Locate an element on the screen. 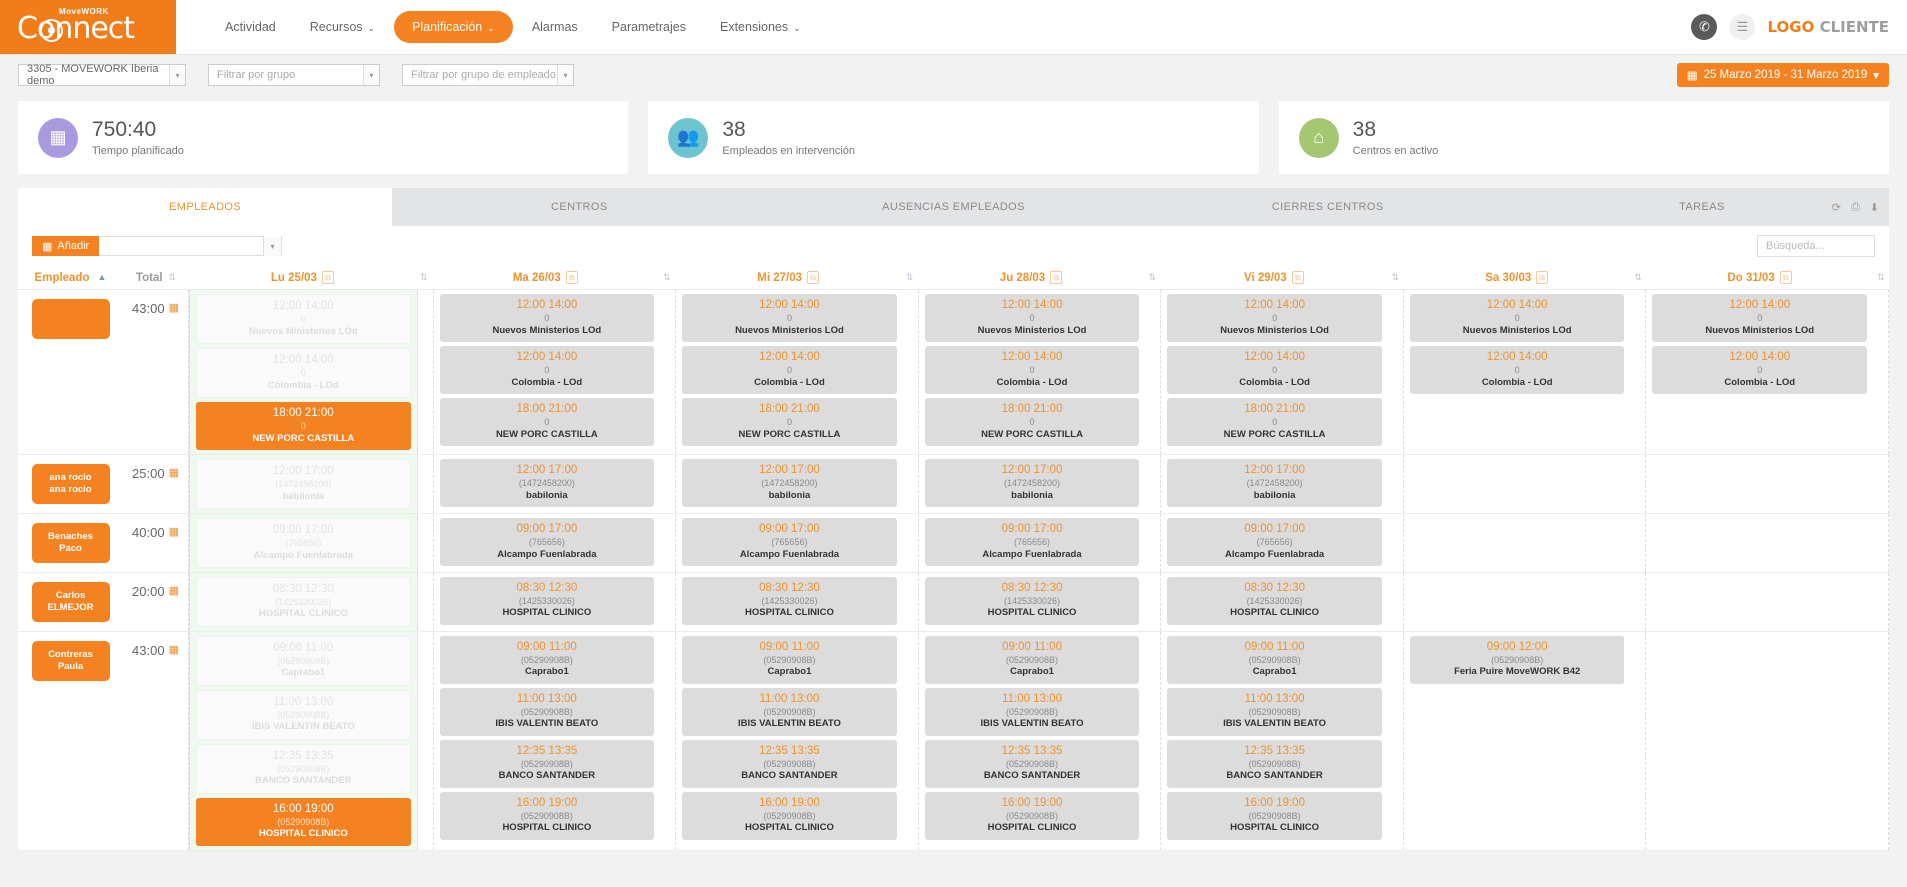 This screenshot has width=1907, height=887. nav-item-alarmas: Alarmas is located at coordinates (555, 27).